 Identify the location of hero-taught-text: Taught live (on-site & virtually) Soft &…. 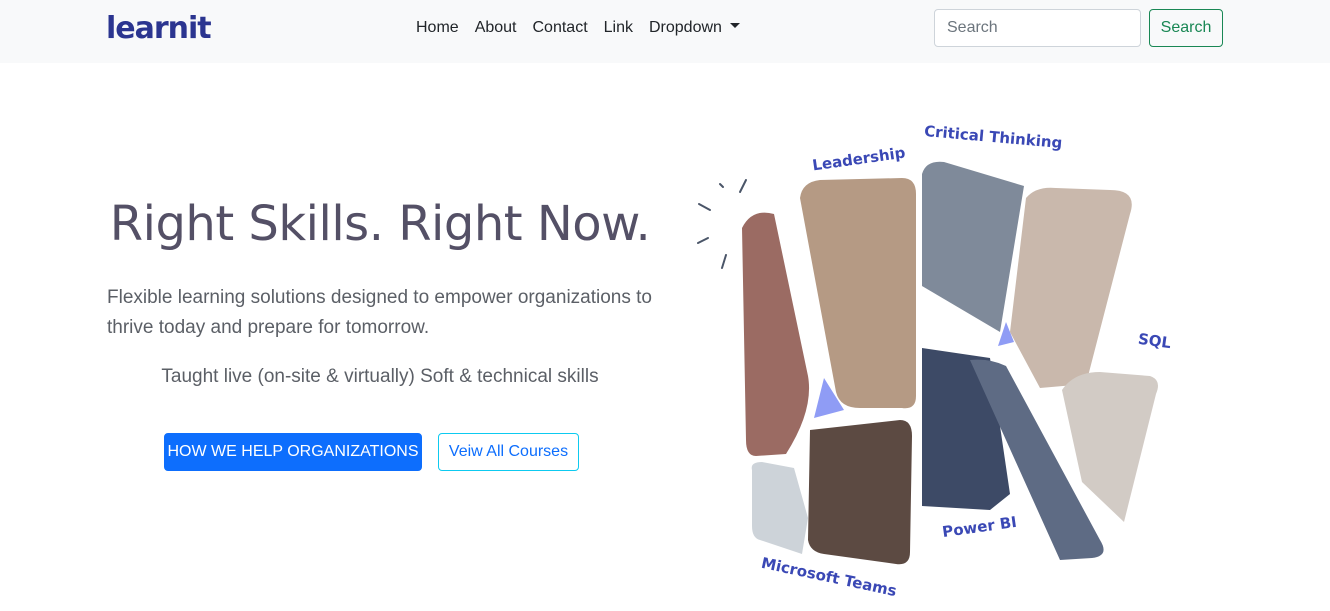
(380, 376).